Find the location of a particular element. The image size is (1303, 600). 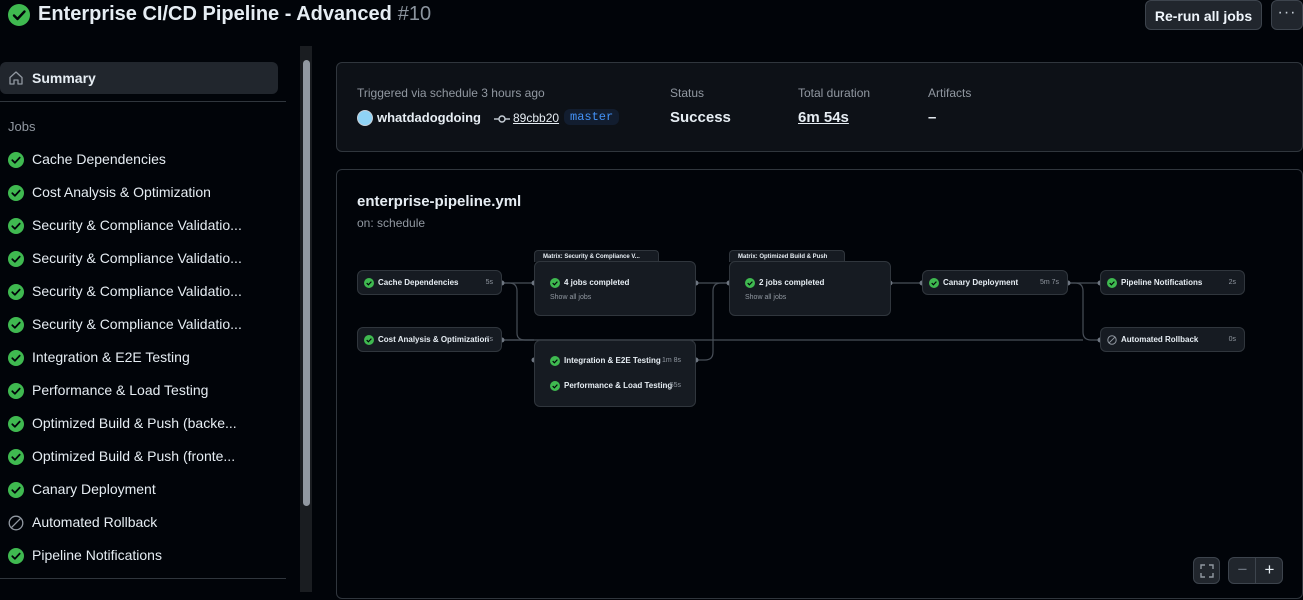

sidebar-scrollbar-thumb is located at coordinates (306, 283).